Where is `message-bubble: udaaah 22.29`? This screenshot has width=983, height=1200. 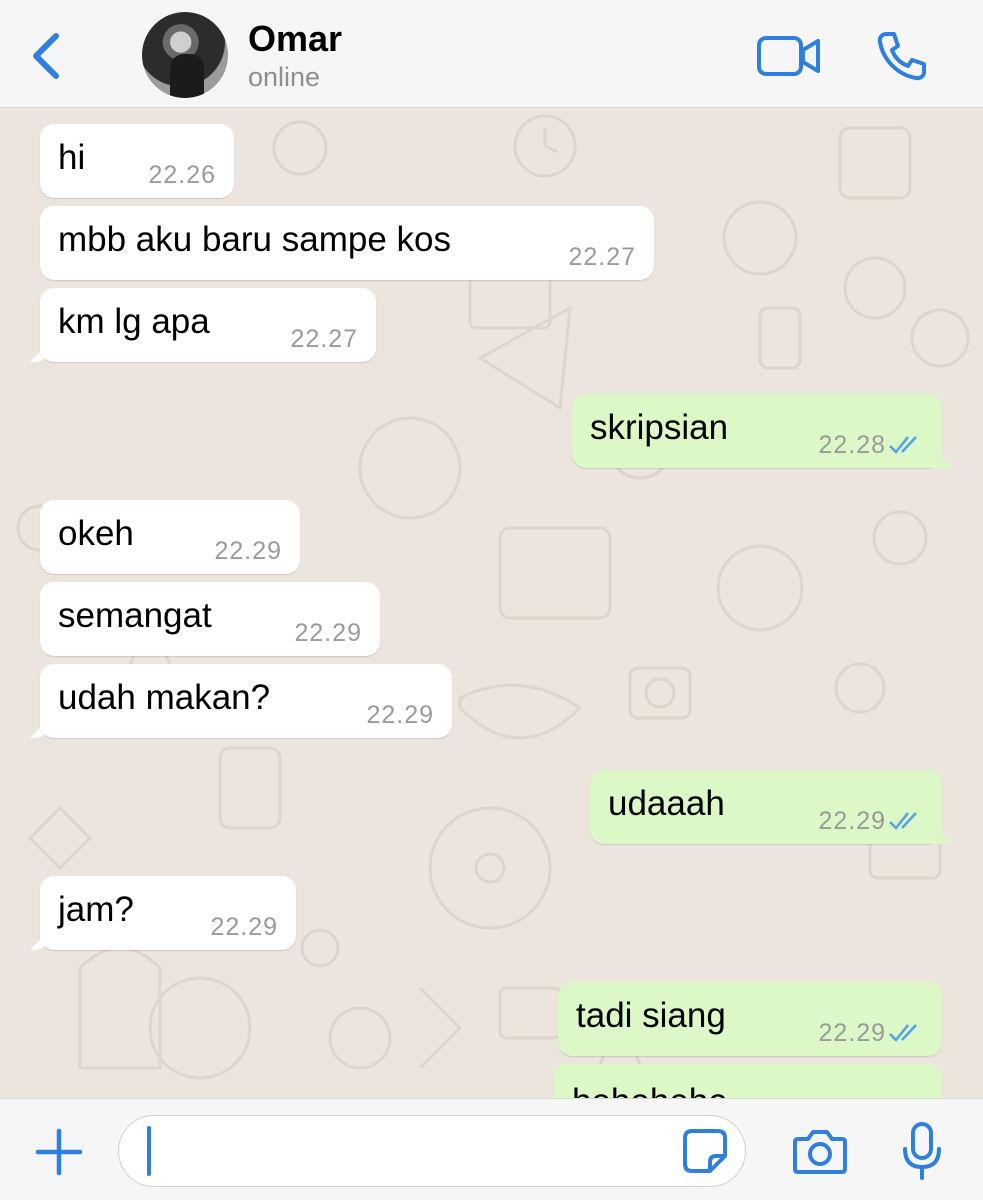 message-bubble: udaaah 22.29 is located at coordinates (771, 807).